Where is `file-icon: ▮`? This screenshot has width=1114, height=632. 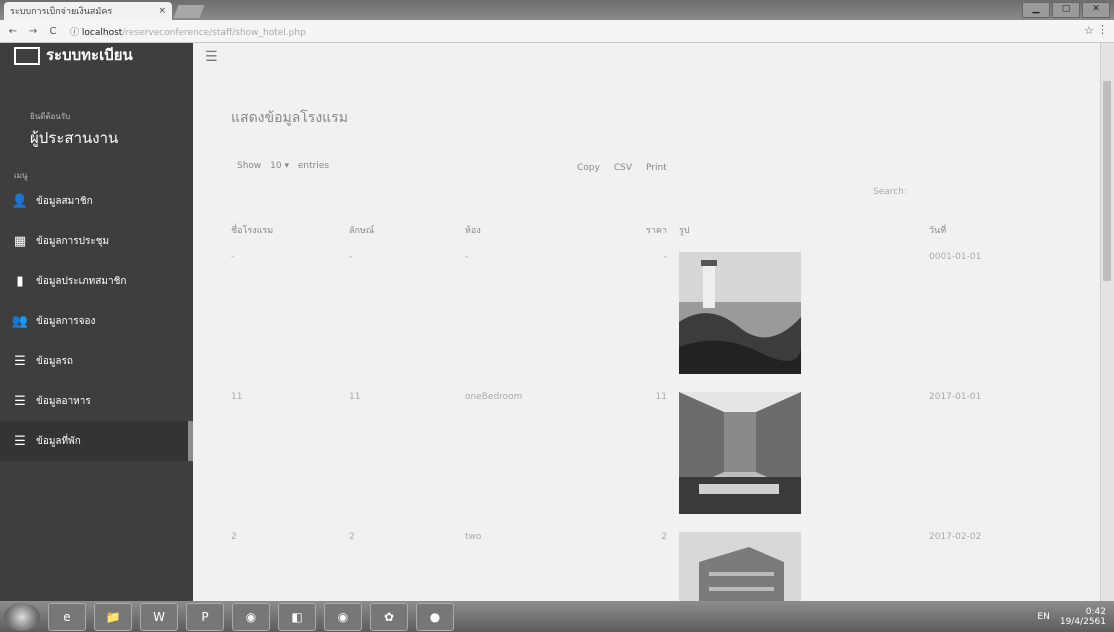
file-icon: ▮ is located at coordinates (20, 281).